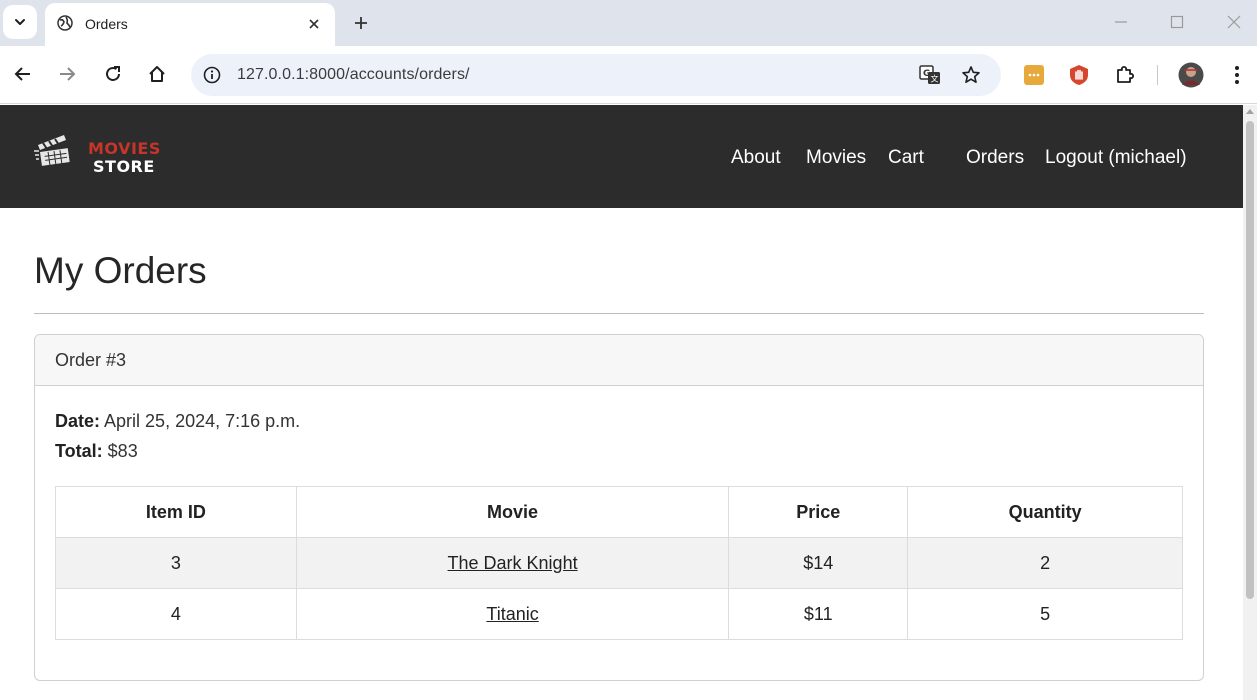 This screenshot has width=1257, height=700. I want to click on browser-tab-orders: Orders, so click(190, 24).